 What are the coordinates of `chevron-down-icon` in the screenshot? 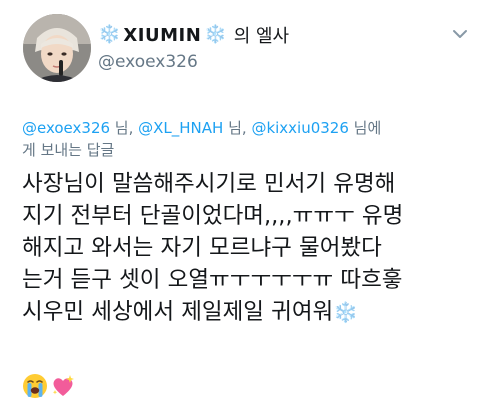 It's located at (460, 34).